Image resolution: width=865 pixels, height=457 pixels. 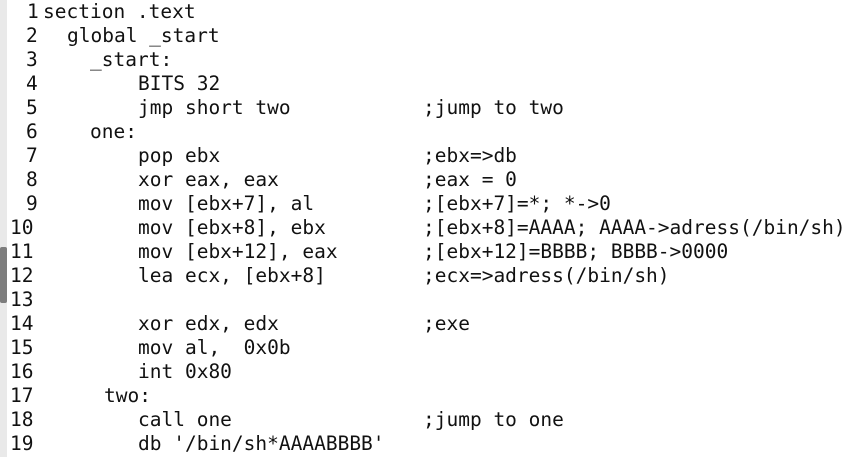 What do you see at coordinates (261, 443) in the screenshot?
I see `code-text: db '/bin/sh*AAAABBBB'` at bounding box center [261, 443].